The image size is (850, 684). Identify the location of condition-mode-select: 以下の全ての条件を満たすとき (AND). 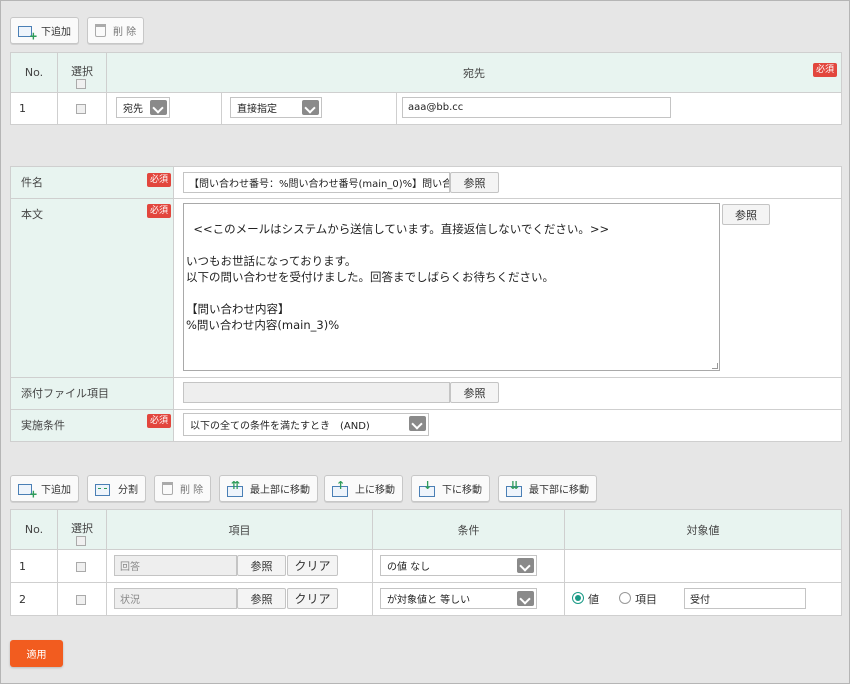
(306, 424).